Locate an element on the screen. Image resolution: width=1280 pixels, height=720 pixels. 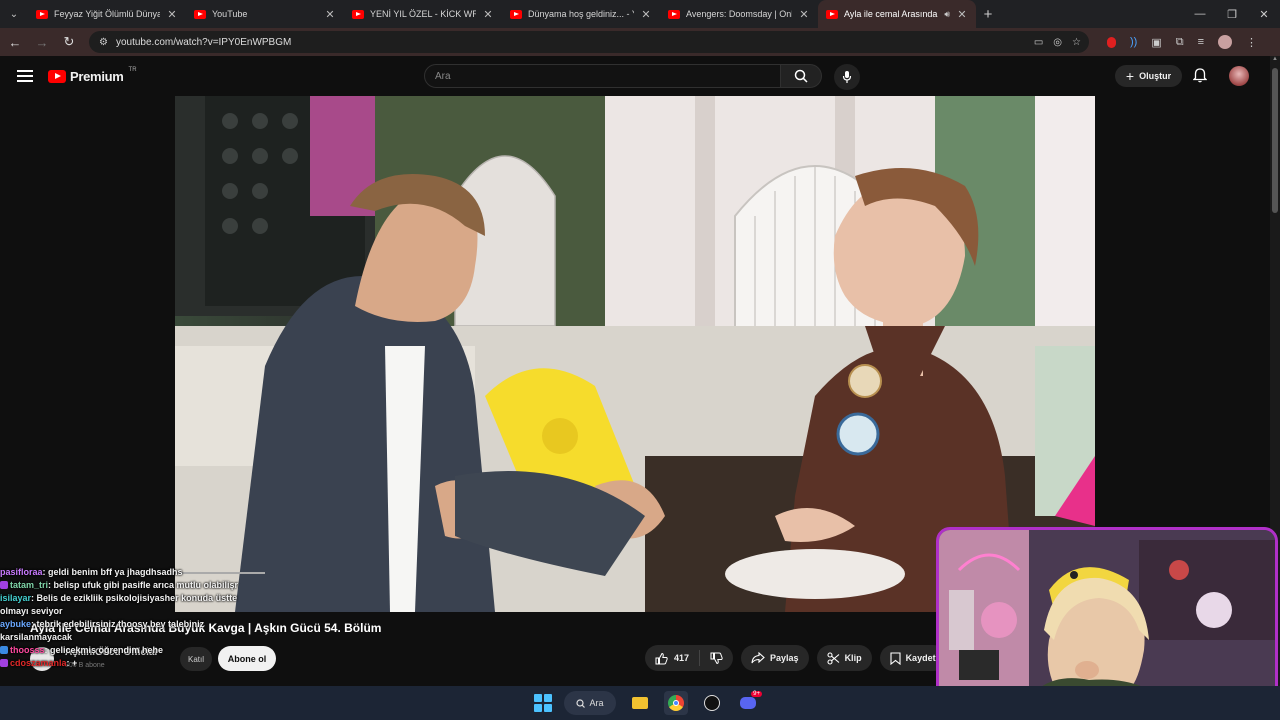
tab-title: YouTube is located at coordinates (230, 14).